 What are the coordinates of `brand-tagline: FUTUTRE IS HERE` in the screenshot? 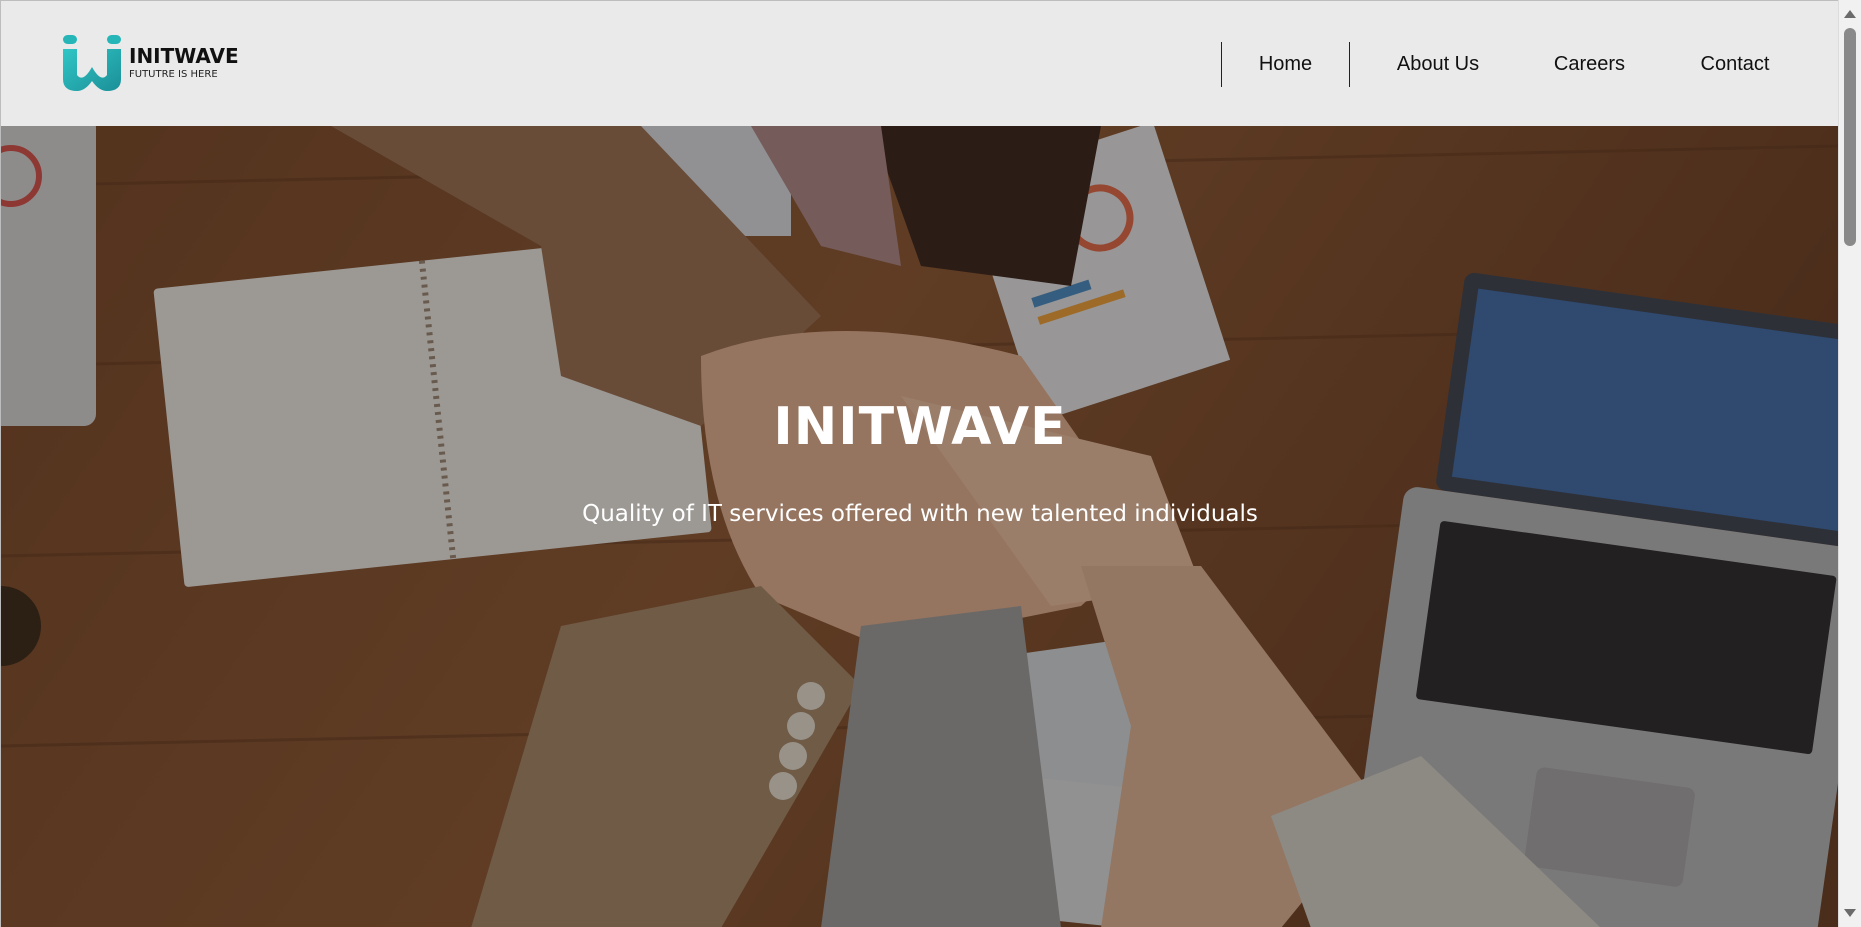 It's located at (173, 74).